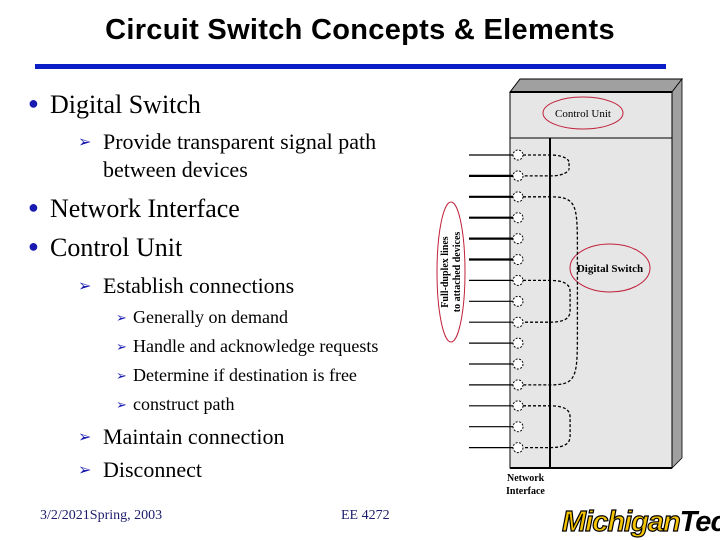  I want to click on footer-course: EE 4272, so click(365, 515).